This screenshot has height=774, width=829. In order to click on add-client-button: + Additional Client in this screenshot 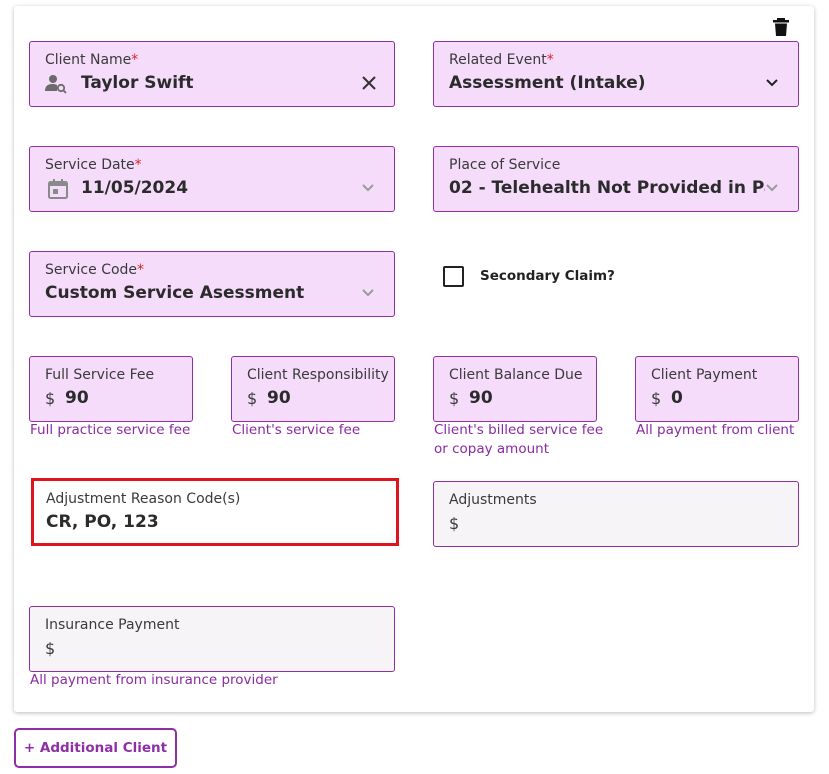, I will do `click(95, 748)`.